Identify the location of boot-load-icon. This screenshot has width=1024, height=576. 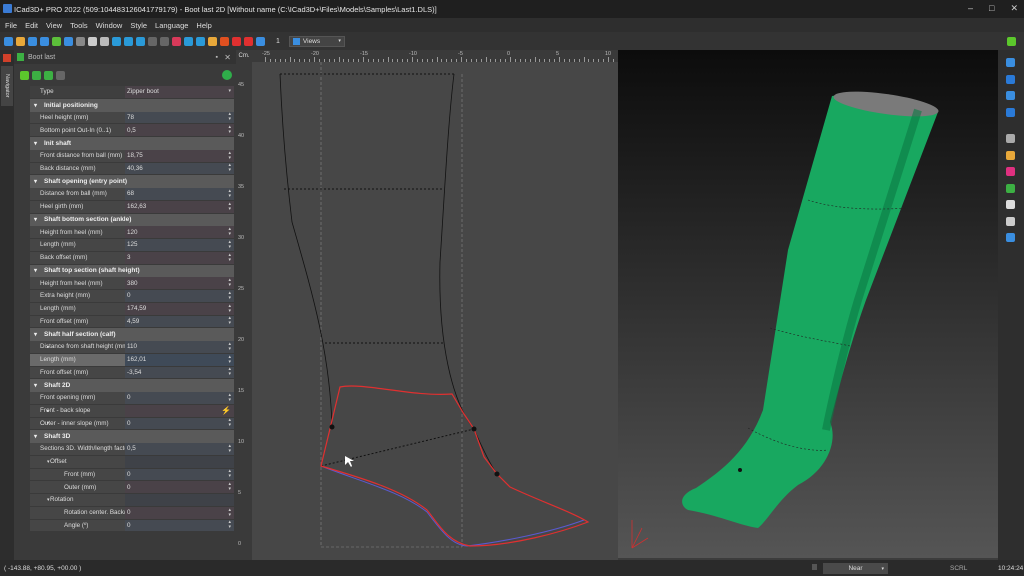
(36, 75).